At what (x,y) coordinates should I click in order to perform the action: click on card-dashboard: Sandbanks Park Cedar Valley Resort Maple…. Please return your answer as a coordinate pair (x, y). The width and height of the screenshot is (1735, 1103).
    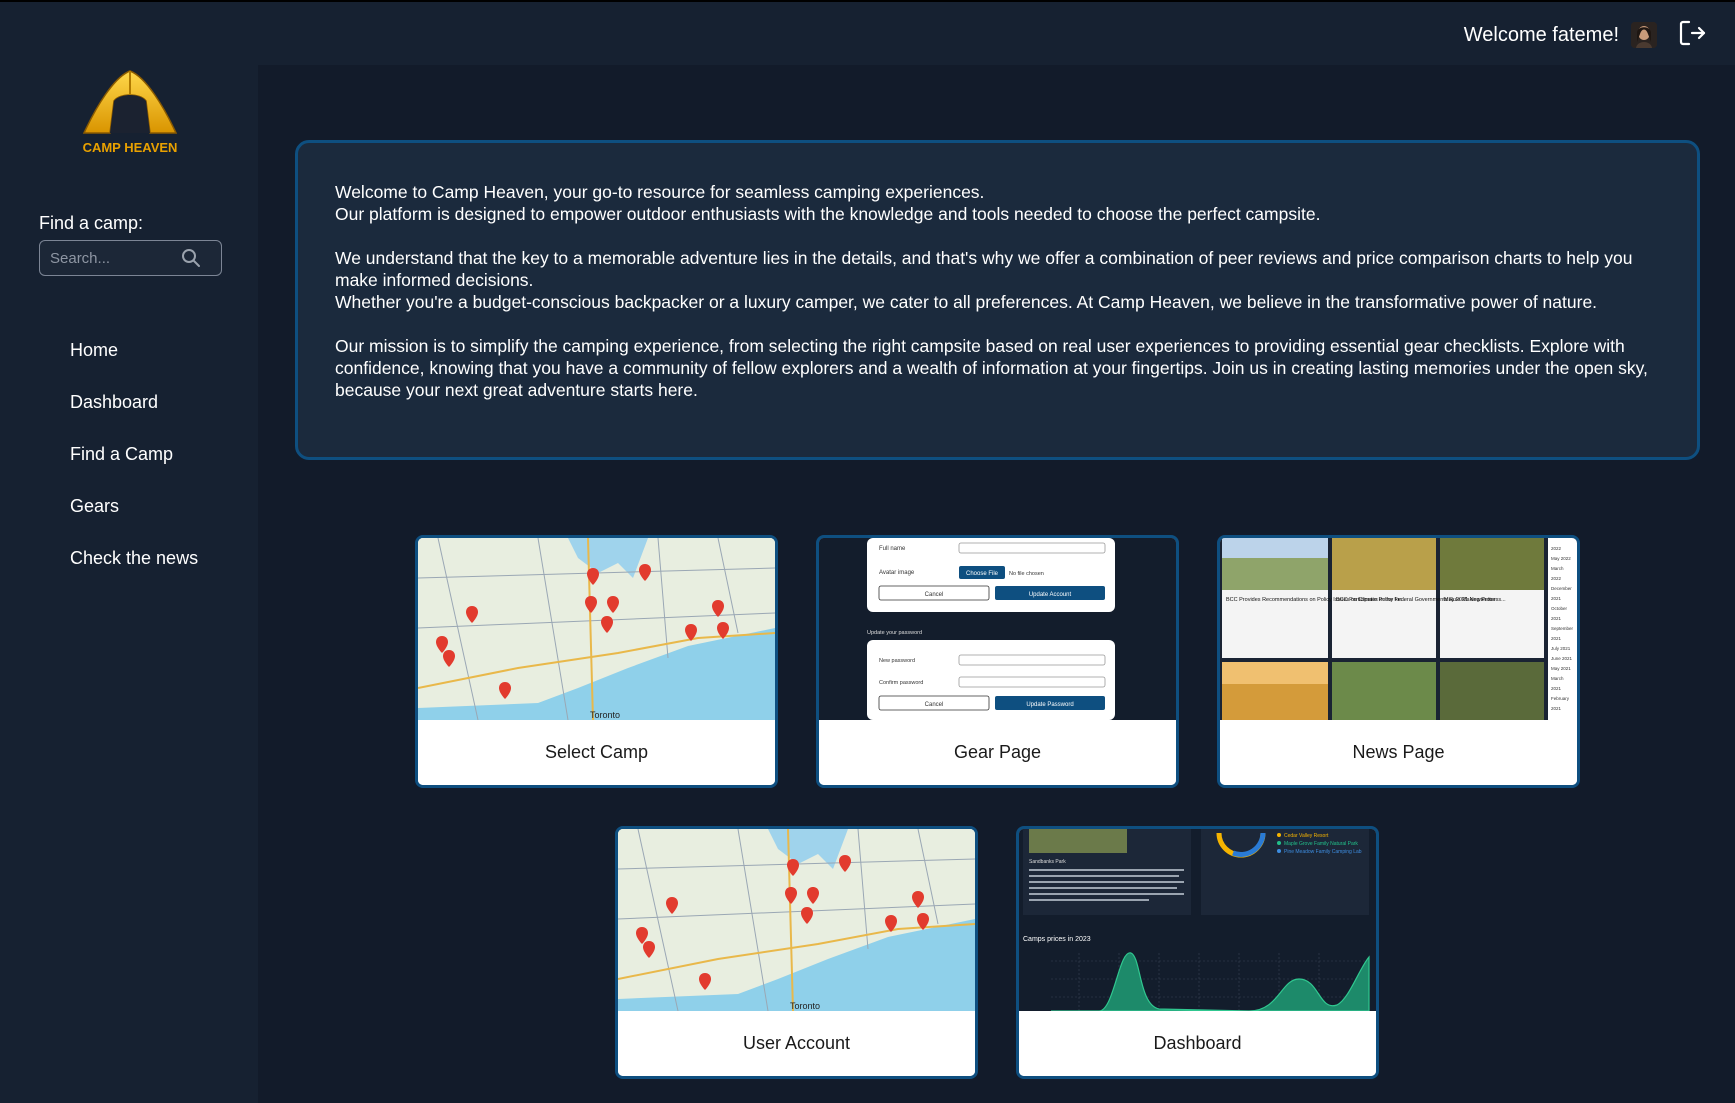
    Looking at the image, I should click on (1197, 952).